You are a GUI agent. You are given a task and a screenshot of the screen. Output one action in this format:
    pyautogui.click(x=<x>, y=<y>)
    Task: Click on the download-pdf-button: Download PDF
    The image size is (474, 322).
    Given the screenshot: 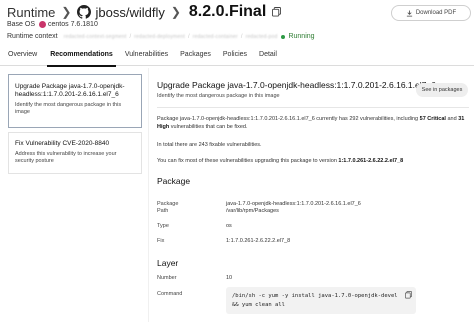 What is the action you would take?
    pyautogui.click(x=431, y=13)
    